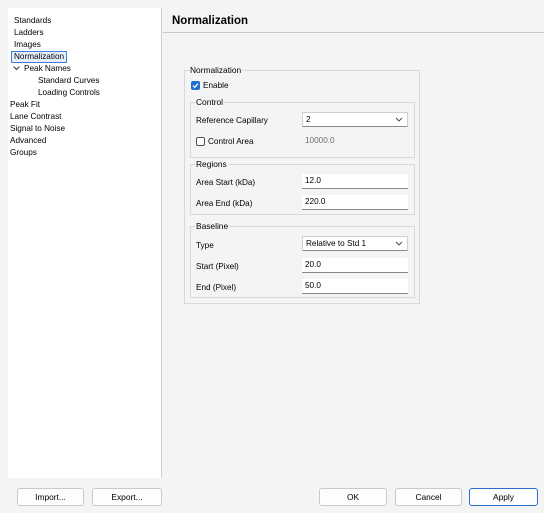  I want to click on control-area-label: Control Area, so click(231, 141).